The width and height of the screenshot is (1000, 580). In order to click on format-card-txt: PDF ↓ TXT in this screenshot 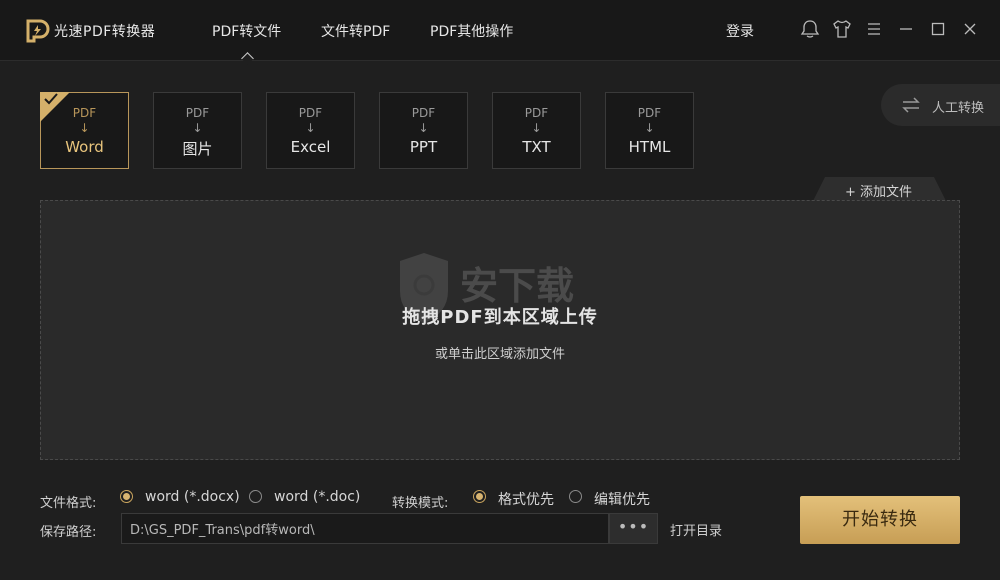, I will do `click(536, 130)`.